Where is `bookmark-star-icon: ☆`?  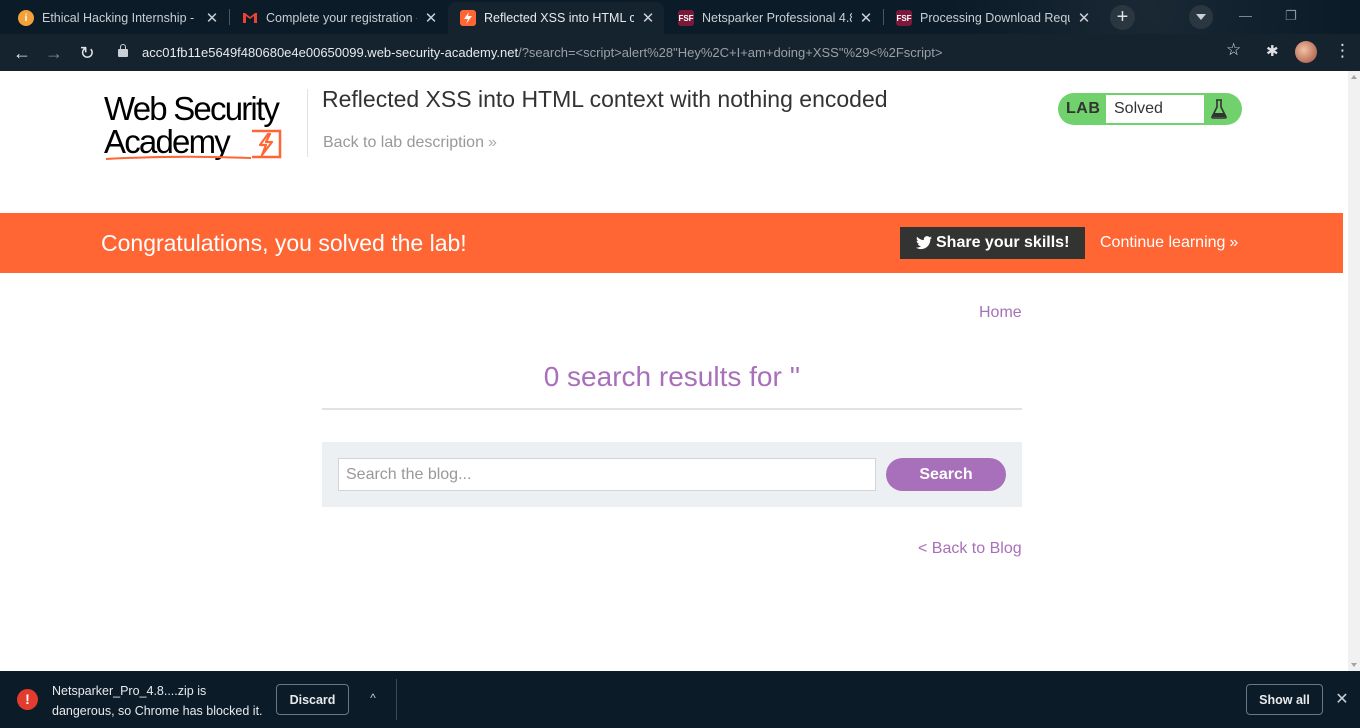 bookmark-star-icon: ☆ is located at coordinates (1233, 50).